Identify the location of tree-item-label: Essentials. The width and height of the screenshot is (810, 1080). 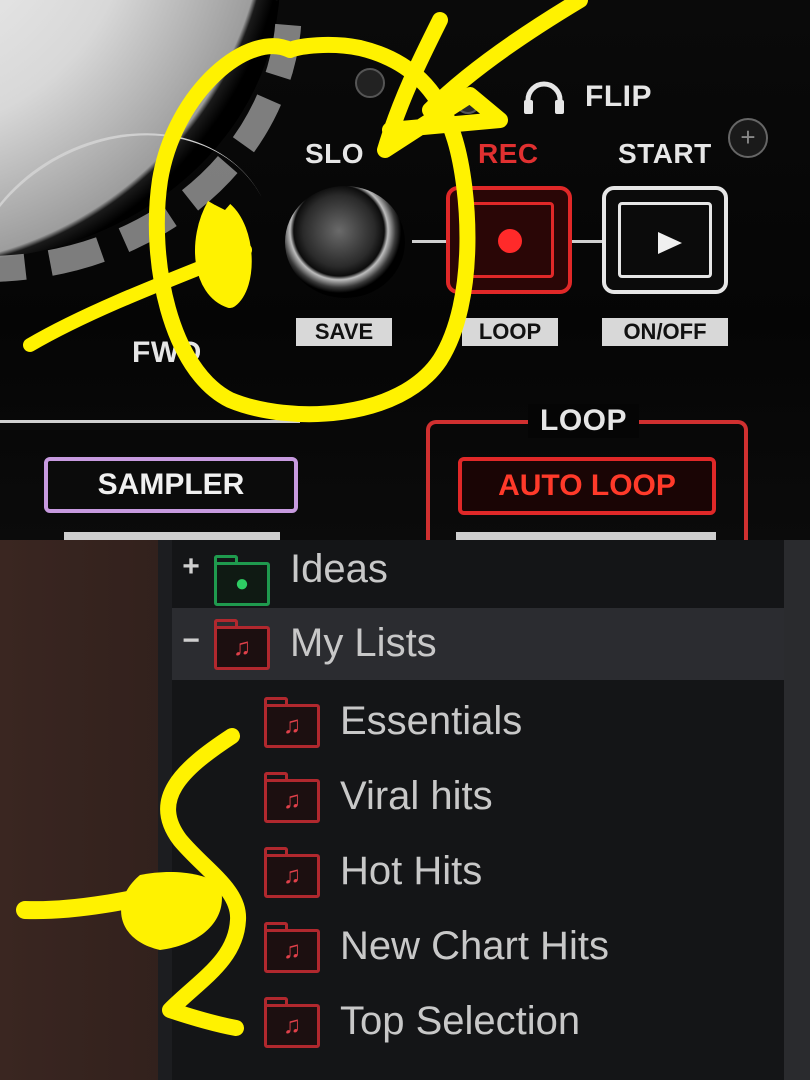
(431, 721).